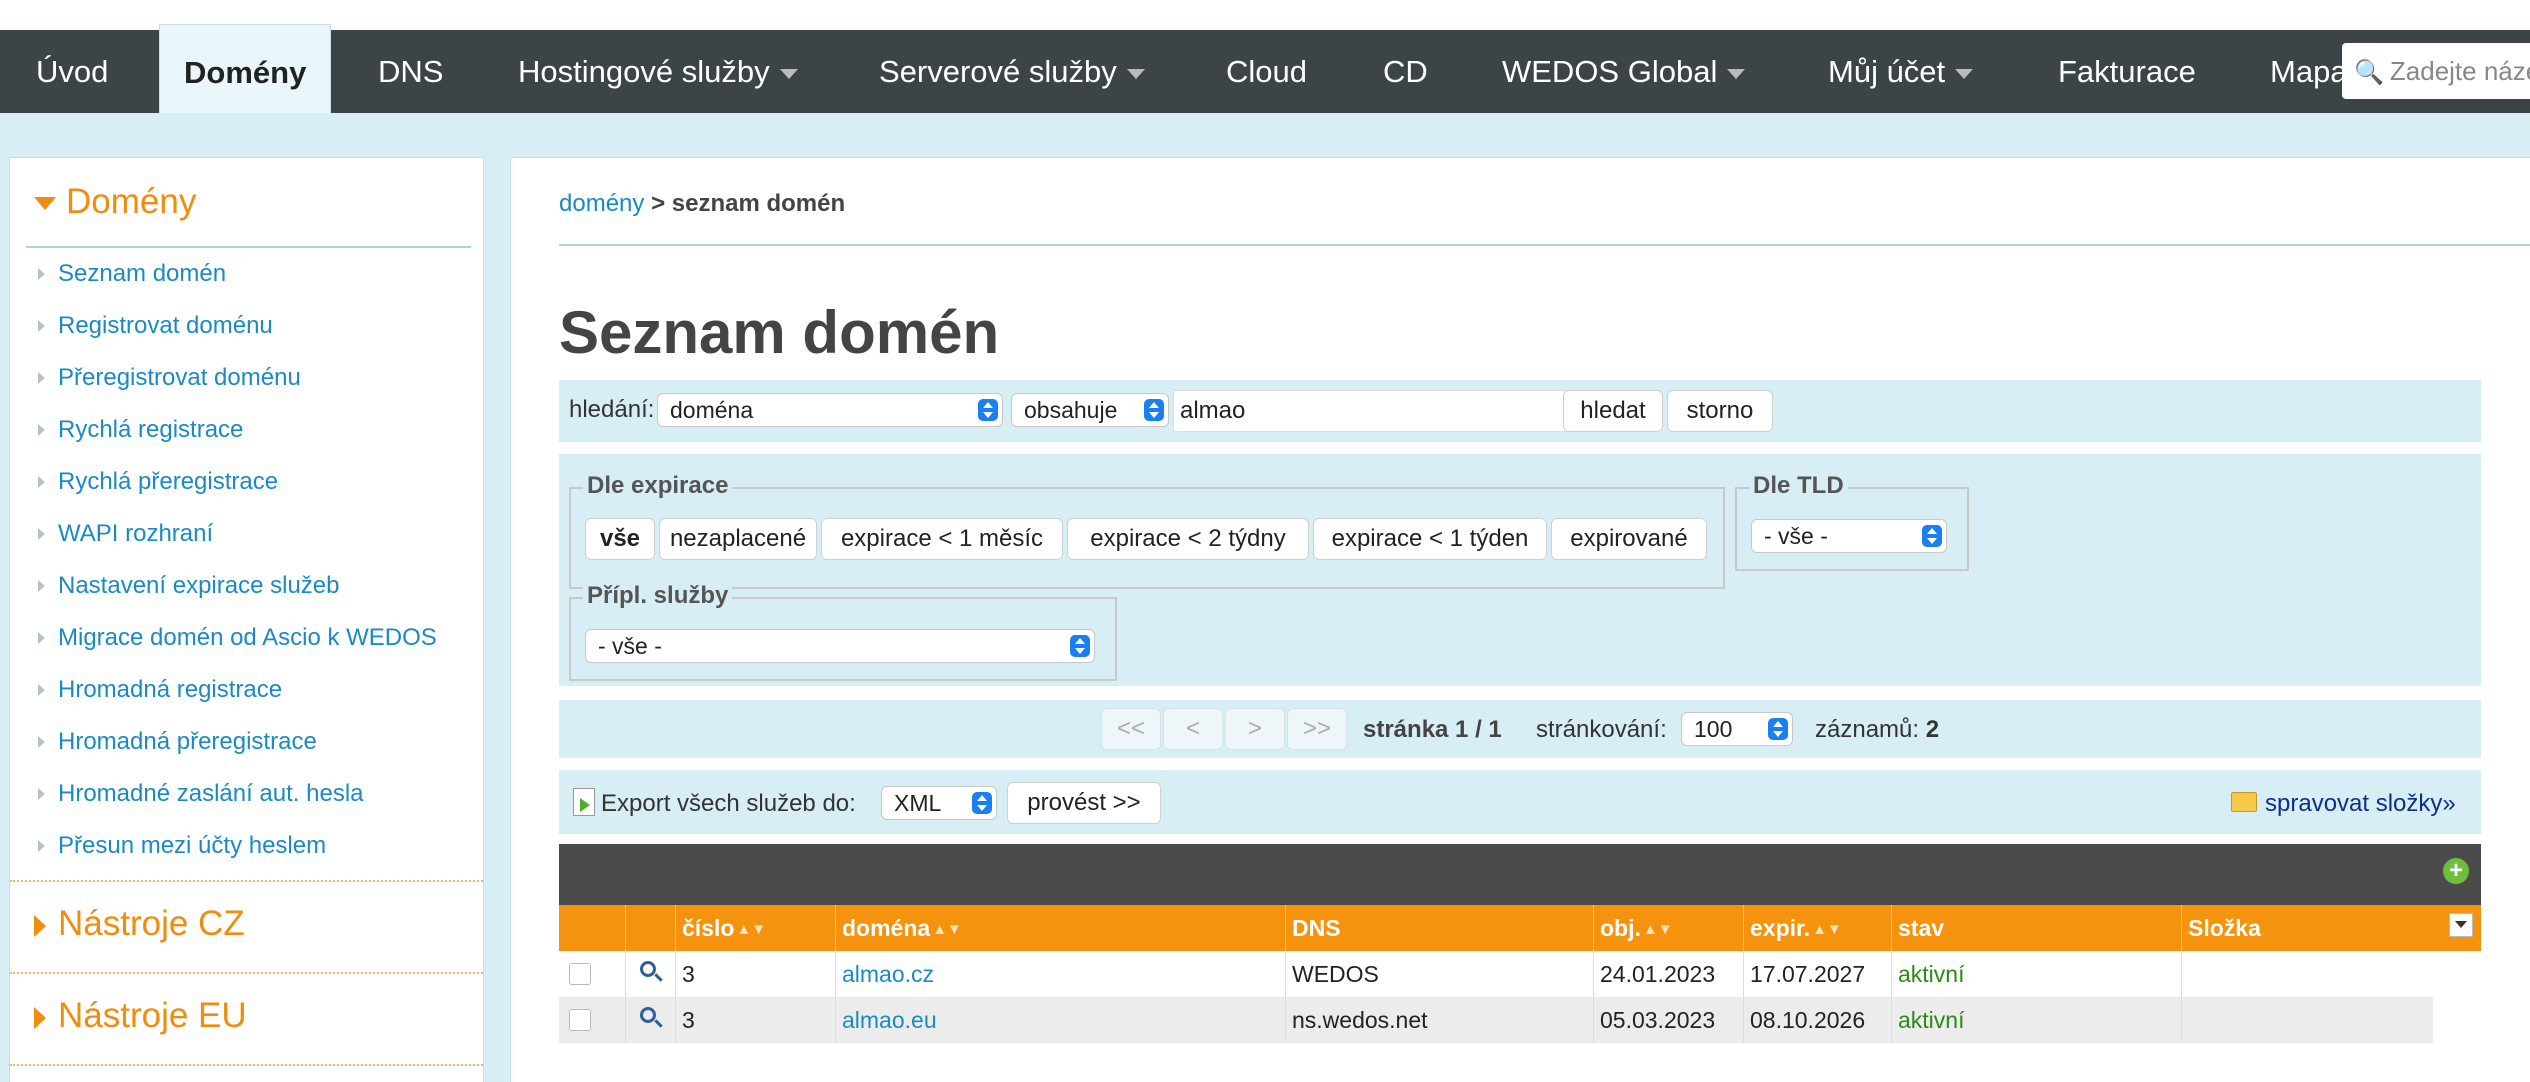  Describe the element at coordinates (1430, 539) in the screenshot. I see `filter-expiry-week-button: expirace < 1 týden` at that location.